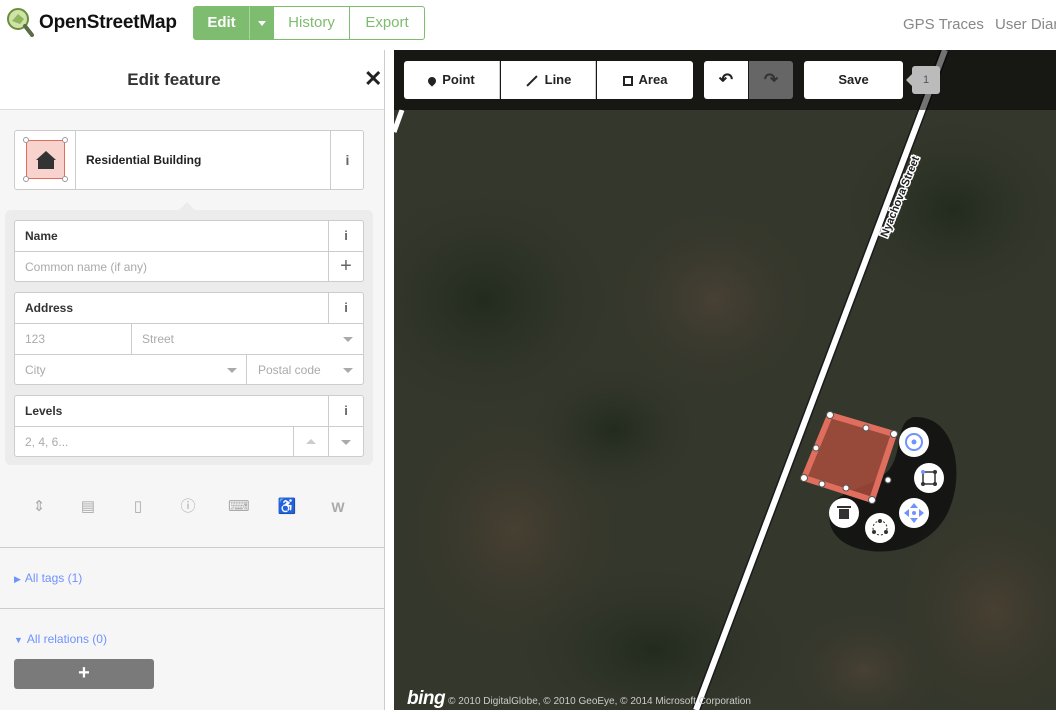 Image resolution: width=1056 pixels, height=710 pixels. Describe the element at coordinates (347, 160) in the screenshot. I see `preset-info-button: i` at that location.